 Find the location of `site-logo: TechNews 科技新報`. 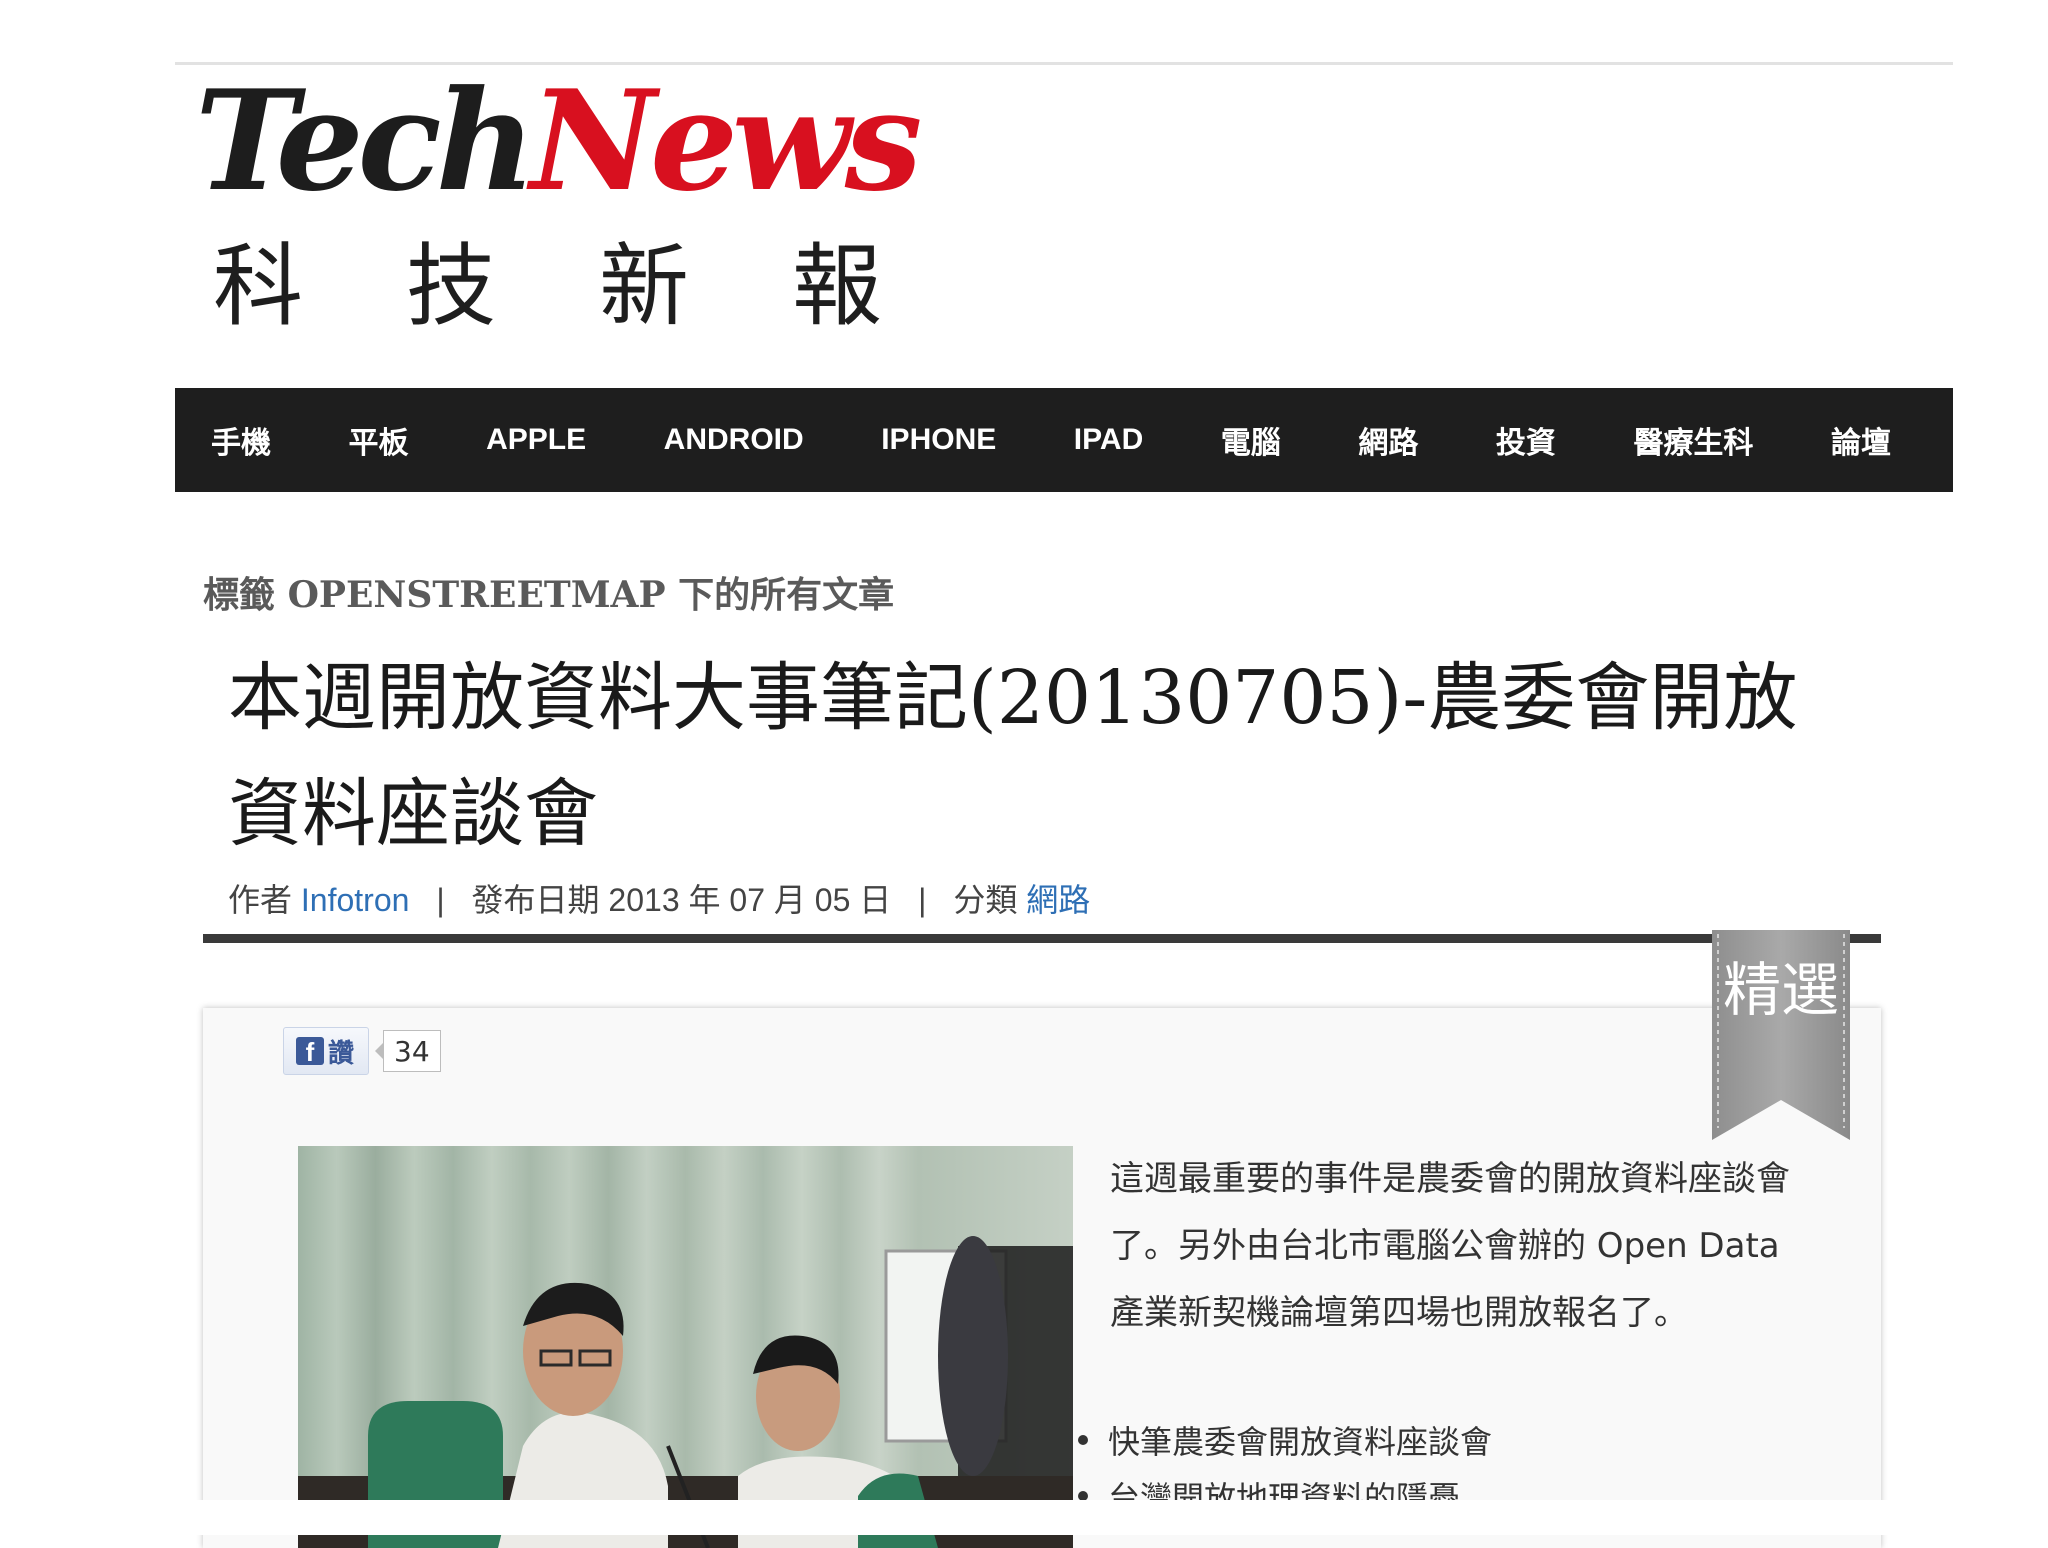

site-logo: TechNews 科技新報 is located at coordinates (558, 217).